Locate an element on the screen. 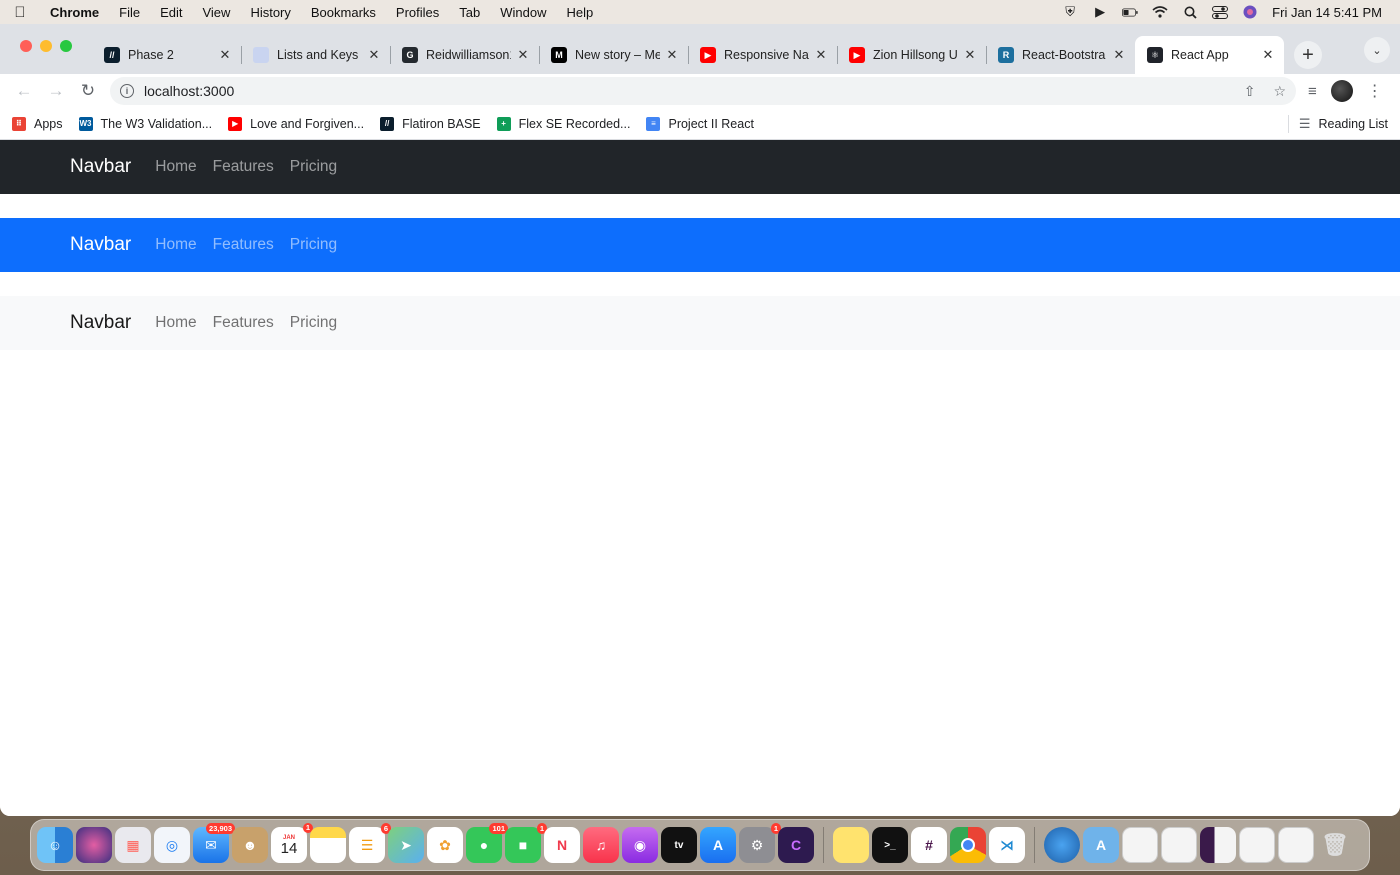 The width and height of the screenshot is (1400, 875). bookmark-star-icon: ☆ is located at coordinates (1279, 91).